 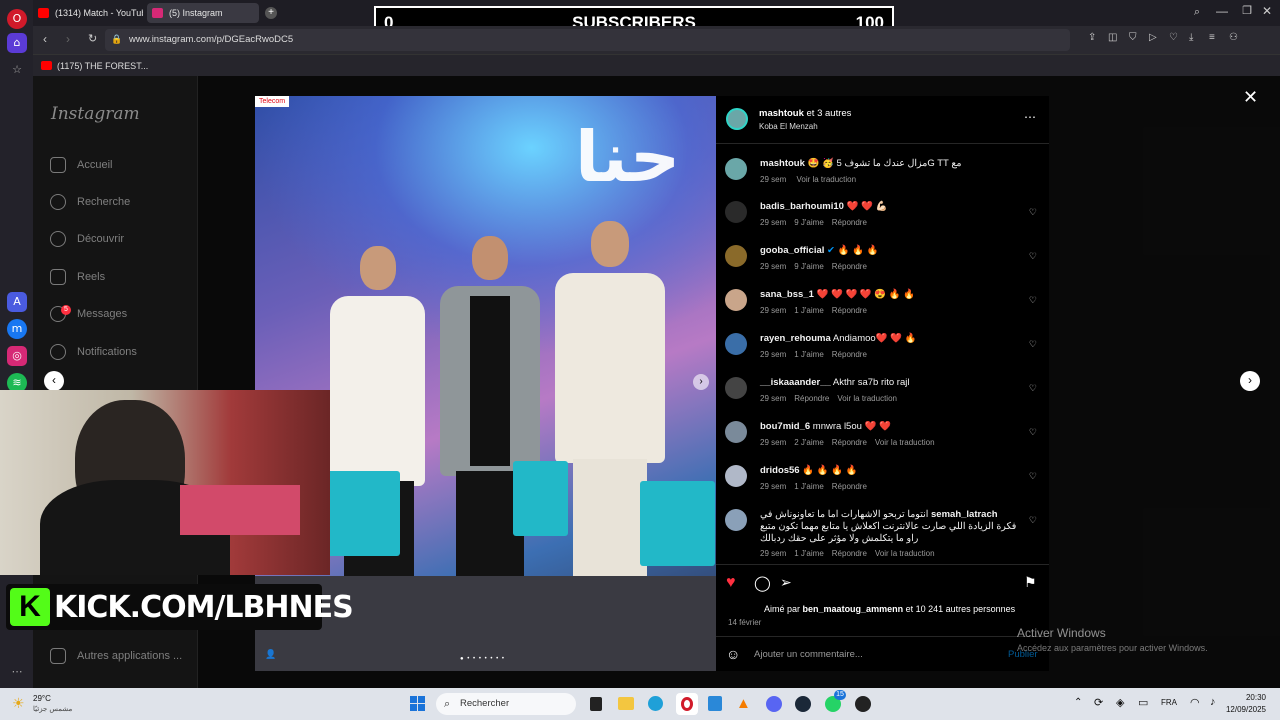 I want to click on coauthors: et 3 autres, so click(x=829, y=113).